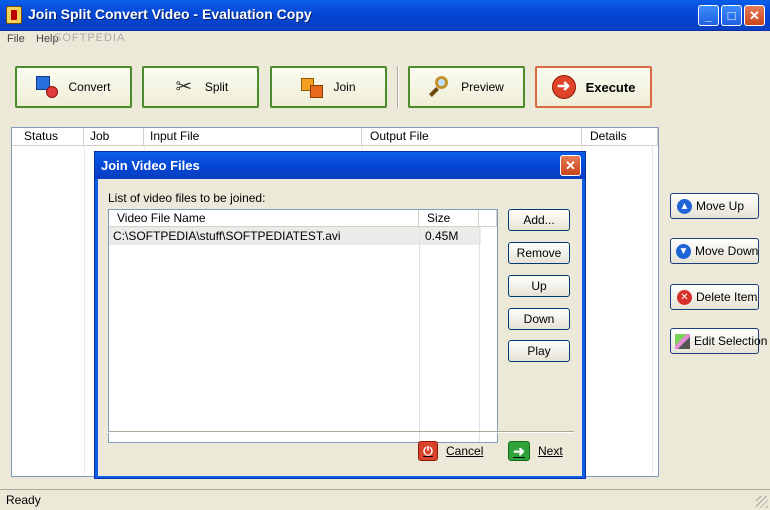 The width and height of the screenshot is (770, 510). What do you see at coordinates (440, 87) in the screenshot?
I see `magnifier-icon` at bounding box center [440, 87].